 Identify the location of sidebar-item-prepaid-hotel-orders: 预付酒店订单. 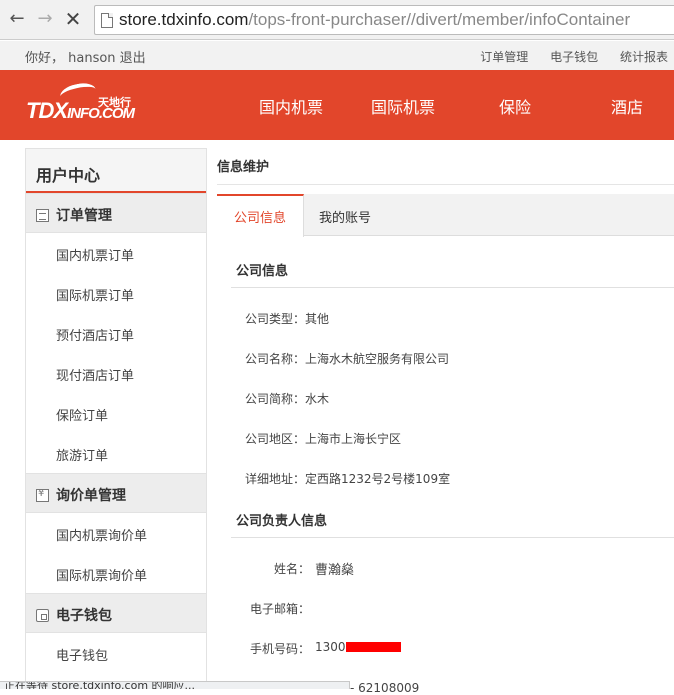
(116, 333).